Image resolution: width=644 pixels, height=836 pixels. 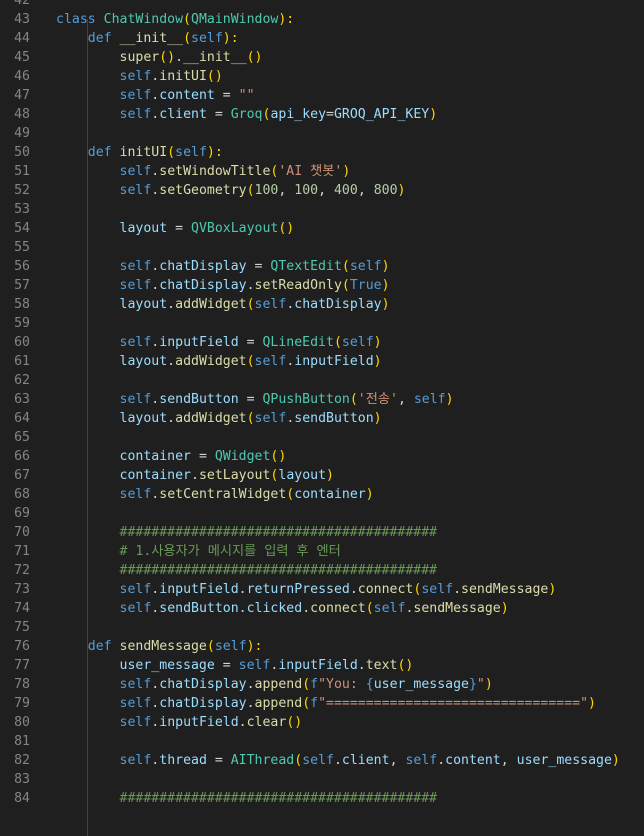 I want to click on line-number: 53, so click(x=22, y=209).